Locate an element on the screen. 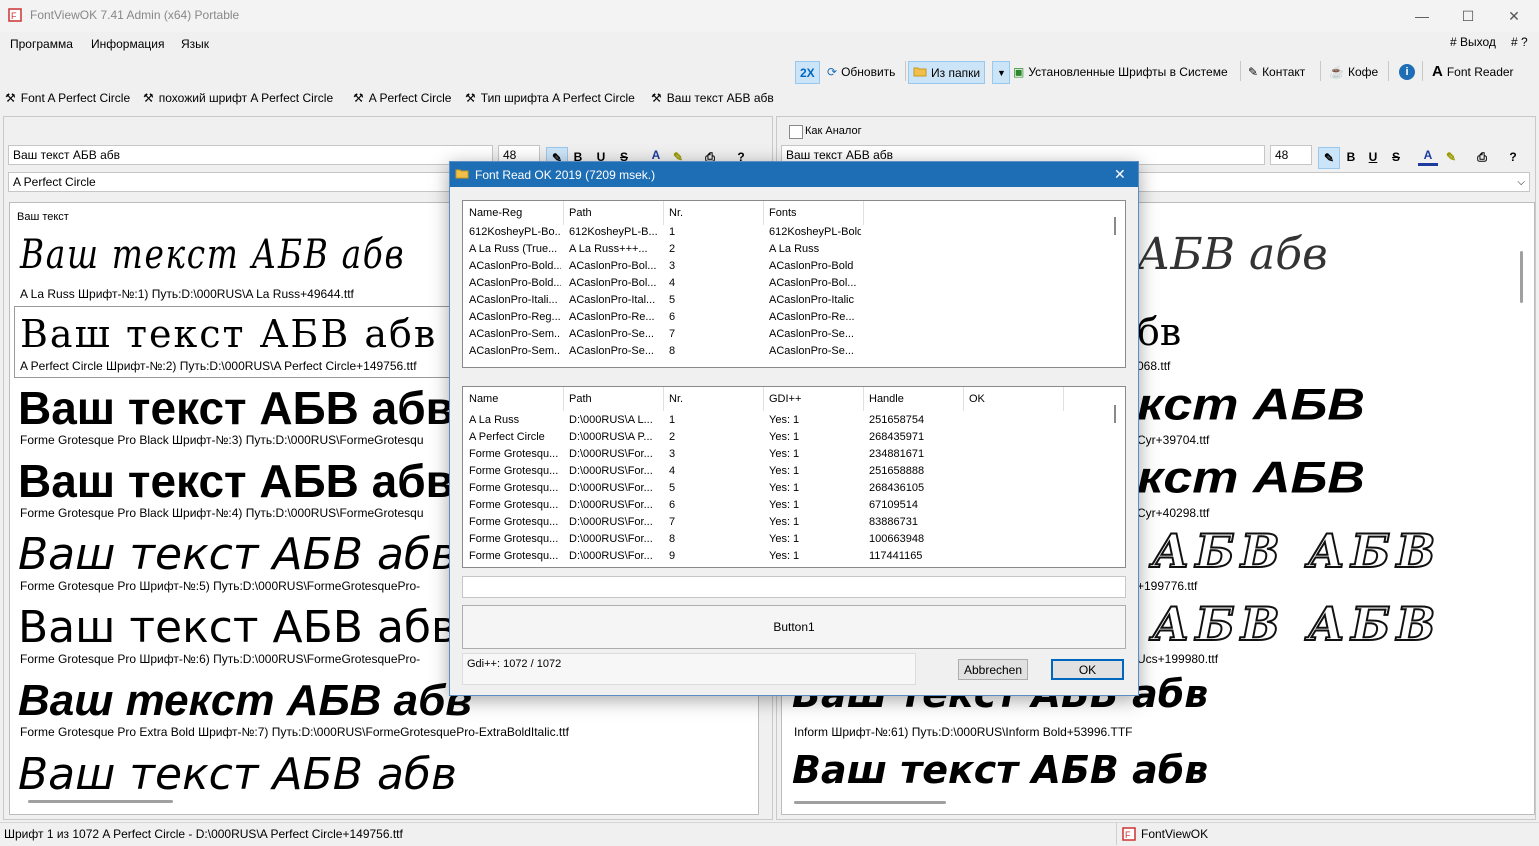  column-header: Name is located at coordinates (483, 399).